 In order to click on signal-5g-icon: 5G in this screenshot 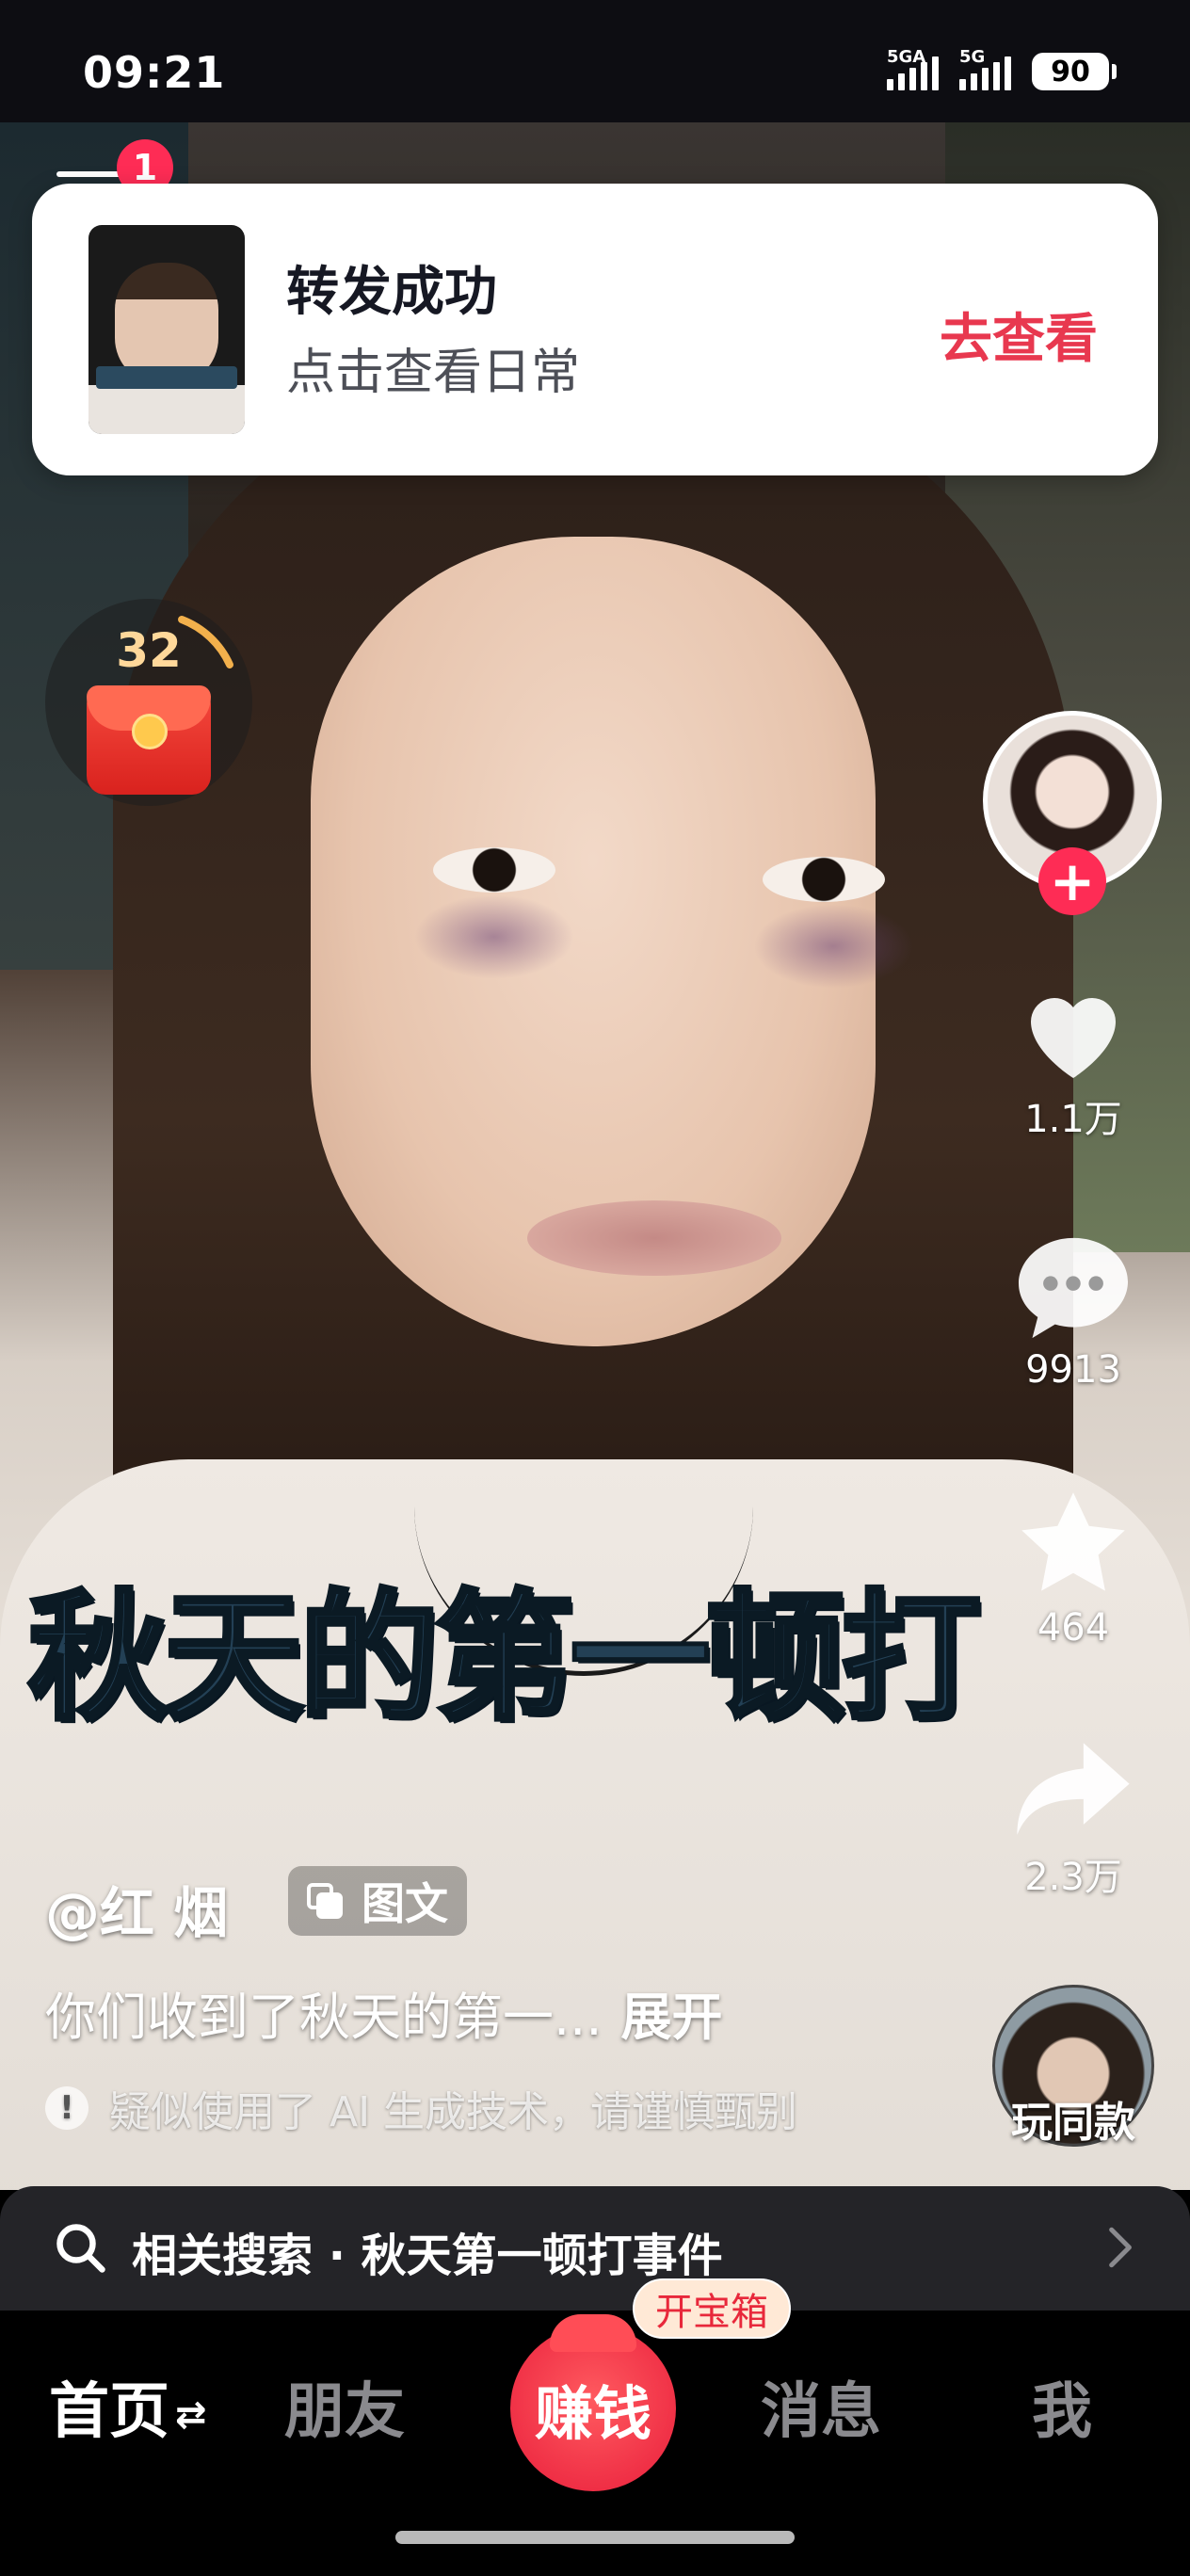, I will do `click(985, 68)`.